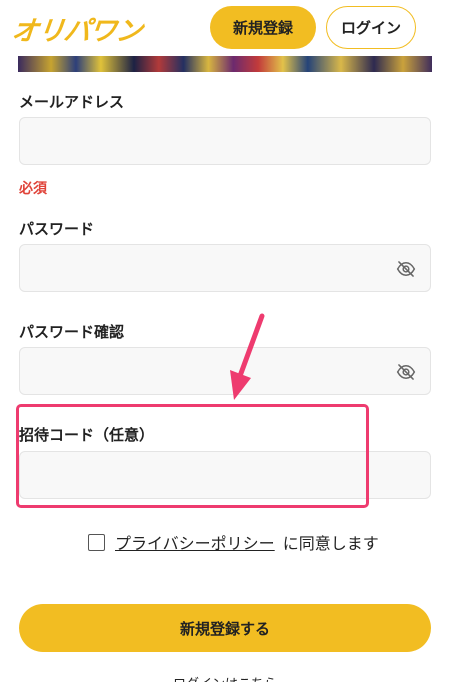 The image size is (450, 682). I want to click on site-header: オリパワン 新規登録 ログイン, so click(225, 28).